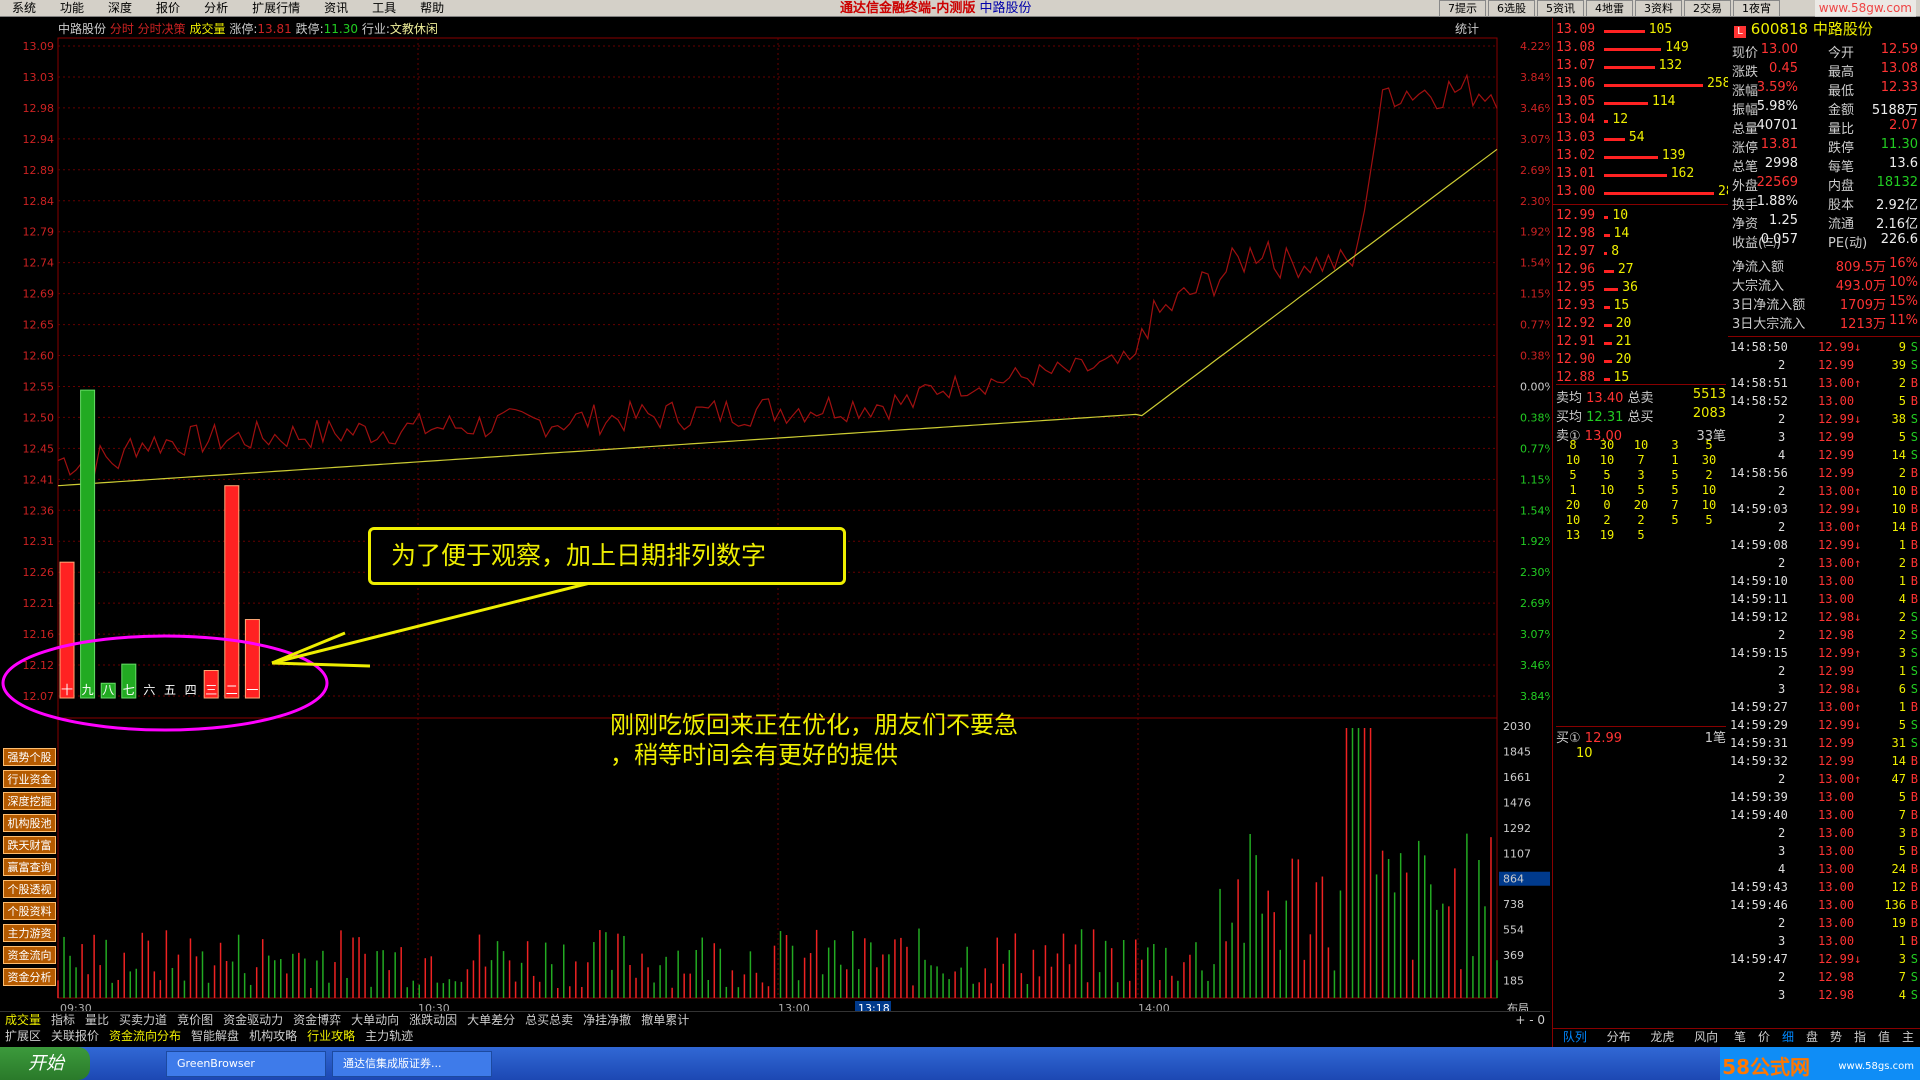 The height and width of the screenshot is (1080, 1920). What do you see at coordinates (29, 867) in the screenshot?
I see `side-button: 赢富查询` at bounding box center [29, 867].